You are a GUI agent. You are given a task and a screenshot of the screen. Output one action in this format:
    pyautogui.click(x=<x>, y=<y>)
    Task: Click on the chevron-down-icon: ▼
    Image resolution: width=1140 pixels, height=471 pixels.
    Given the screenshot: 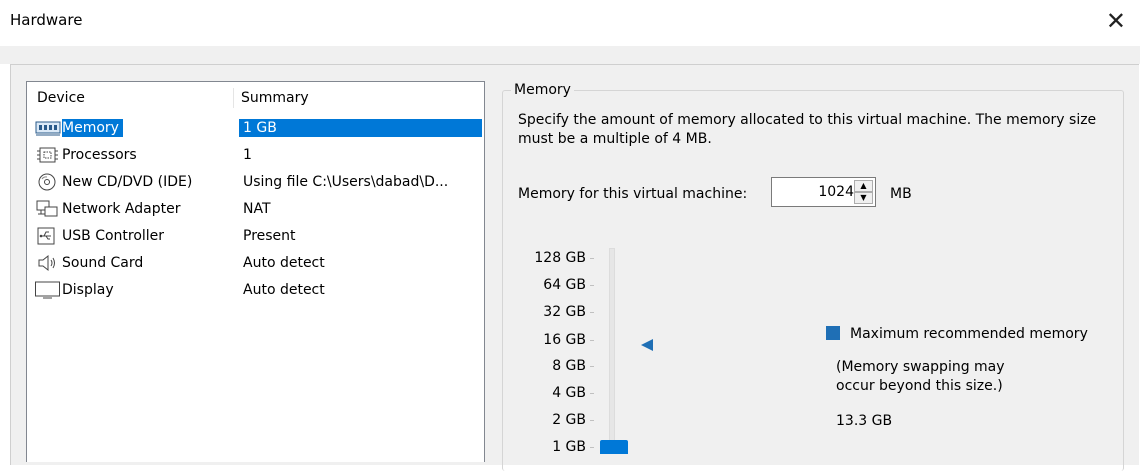 What is the action you would take?
    pyautogui.click(x=863, y=197)
    